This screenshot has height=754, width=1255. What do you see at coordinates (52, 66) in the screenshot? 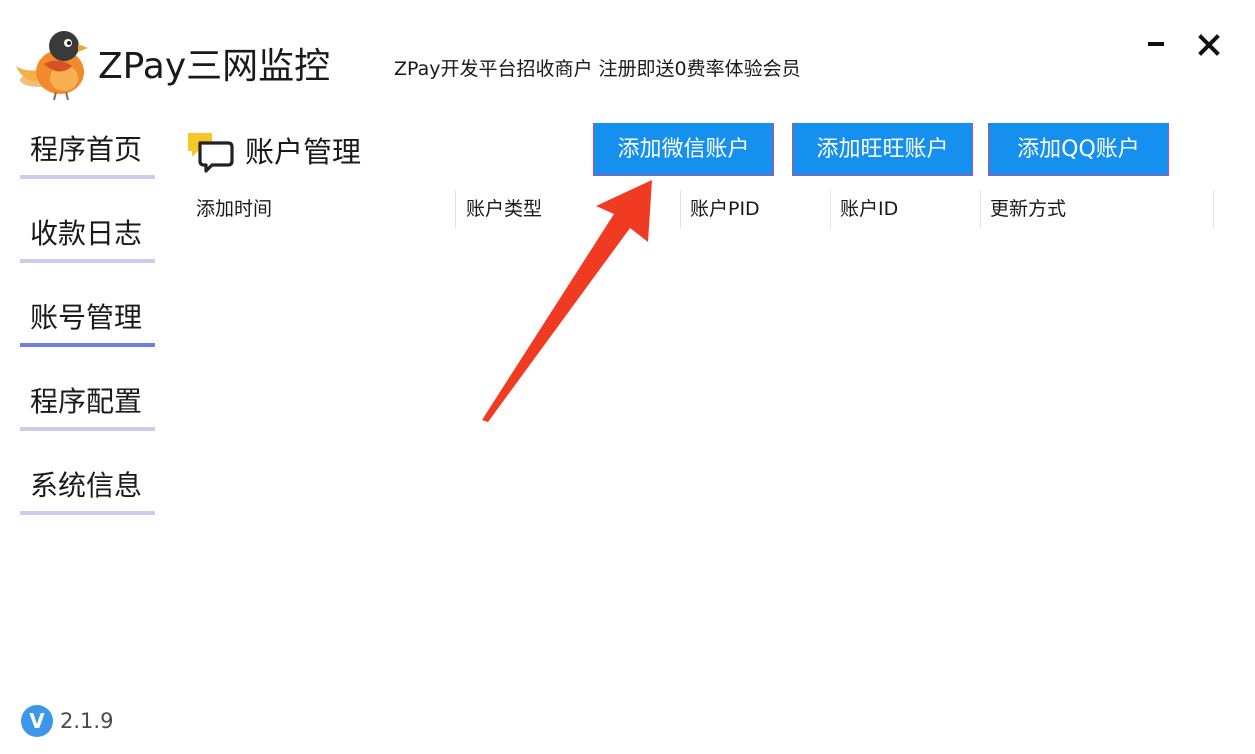
I see `bird-logo-icon` at bounding box center [52, 66].